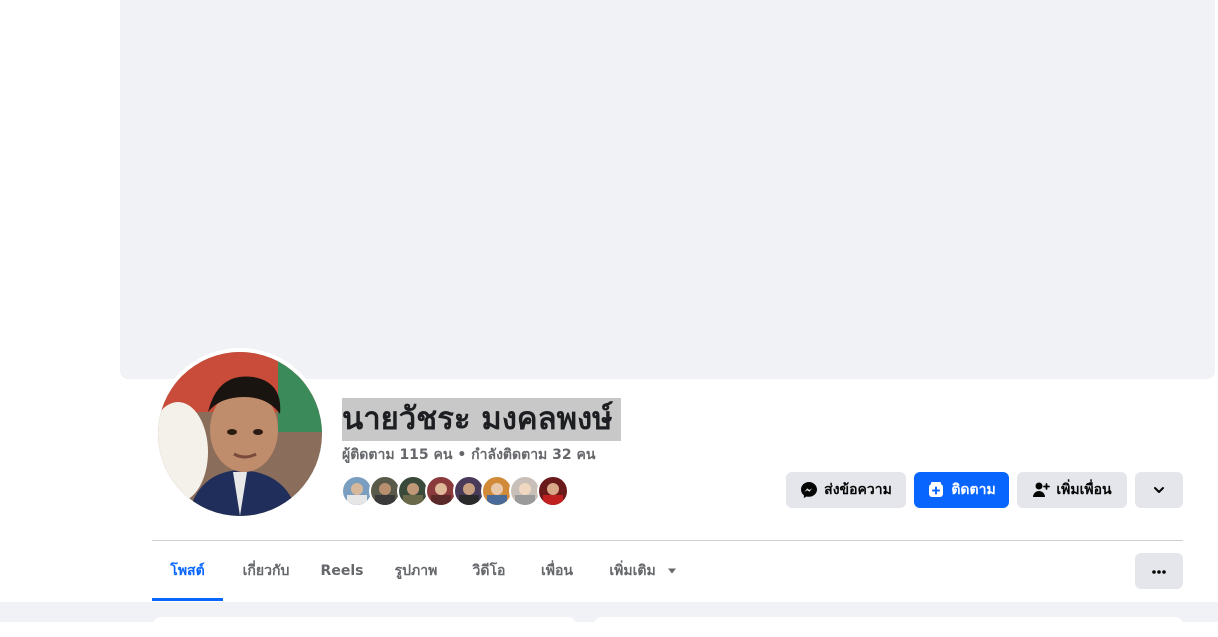 The height and width of the screenshot is (637, 1218). I want to click on tab-more-label: เพิ่มเติม, so click(632, 571).